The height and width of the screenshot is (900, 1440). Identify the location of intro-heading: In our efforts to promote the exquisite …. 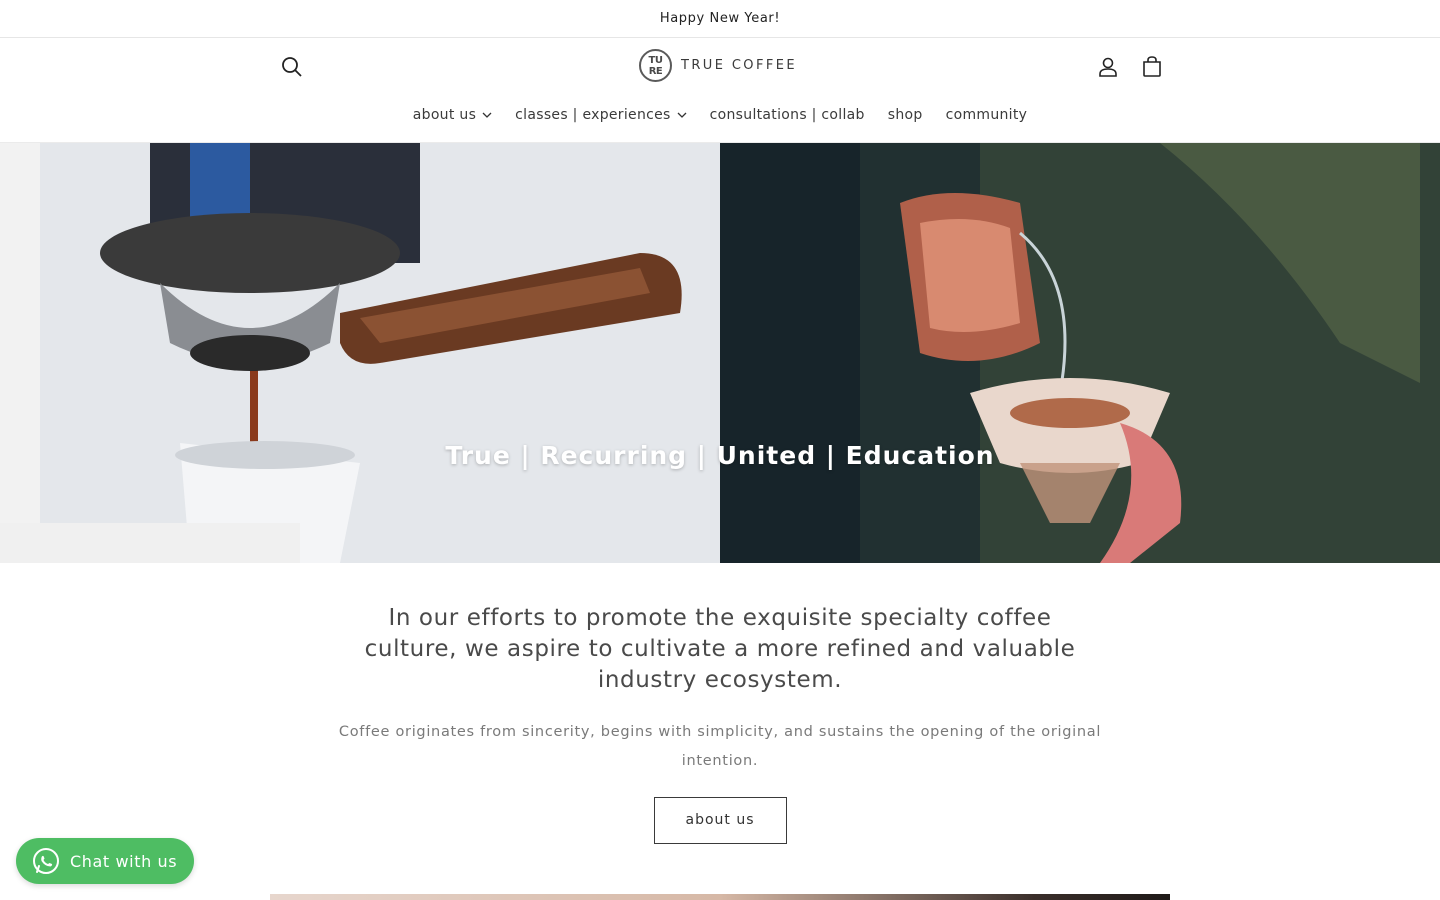
(720, 649).